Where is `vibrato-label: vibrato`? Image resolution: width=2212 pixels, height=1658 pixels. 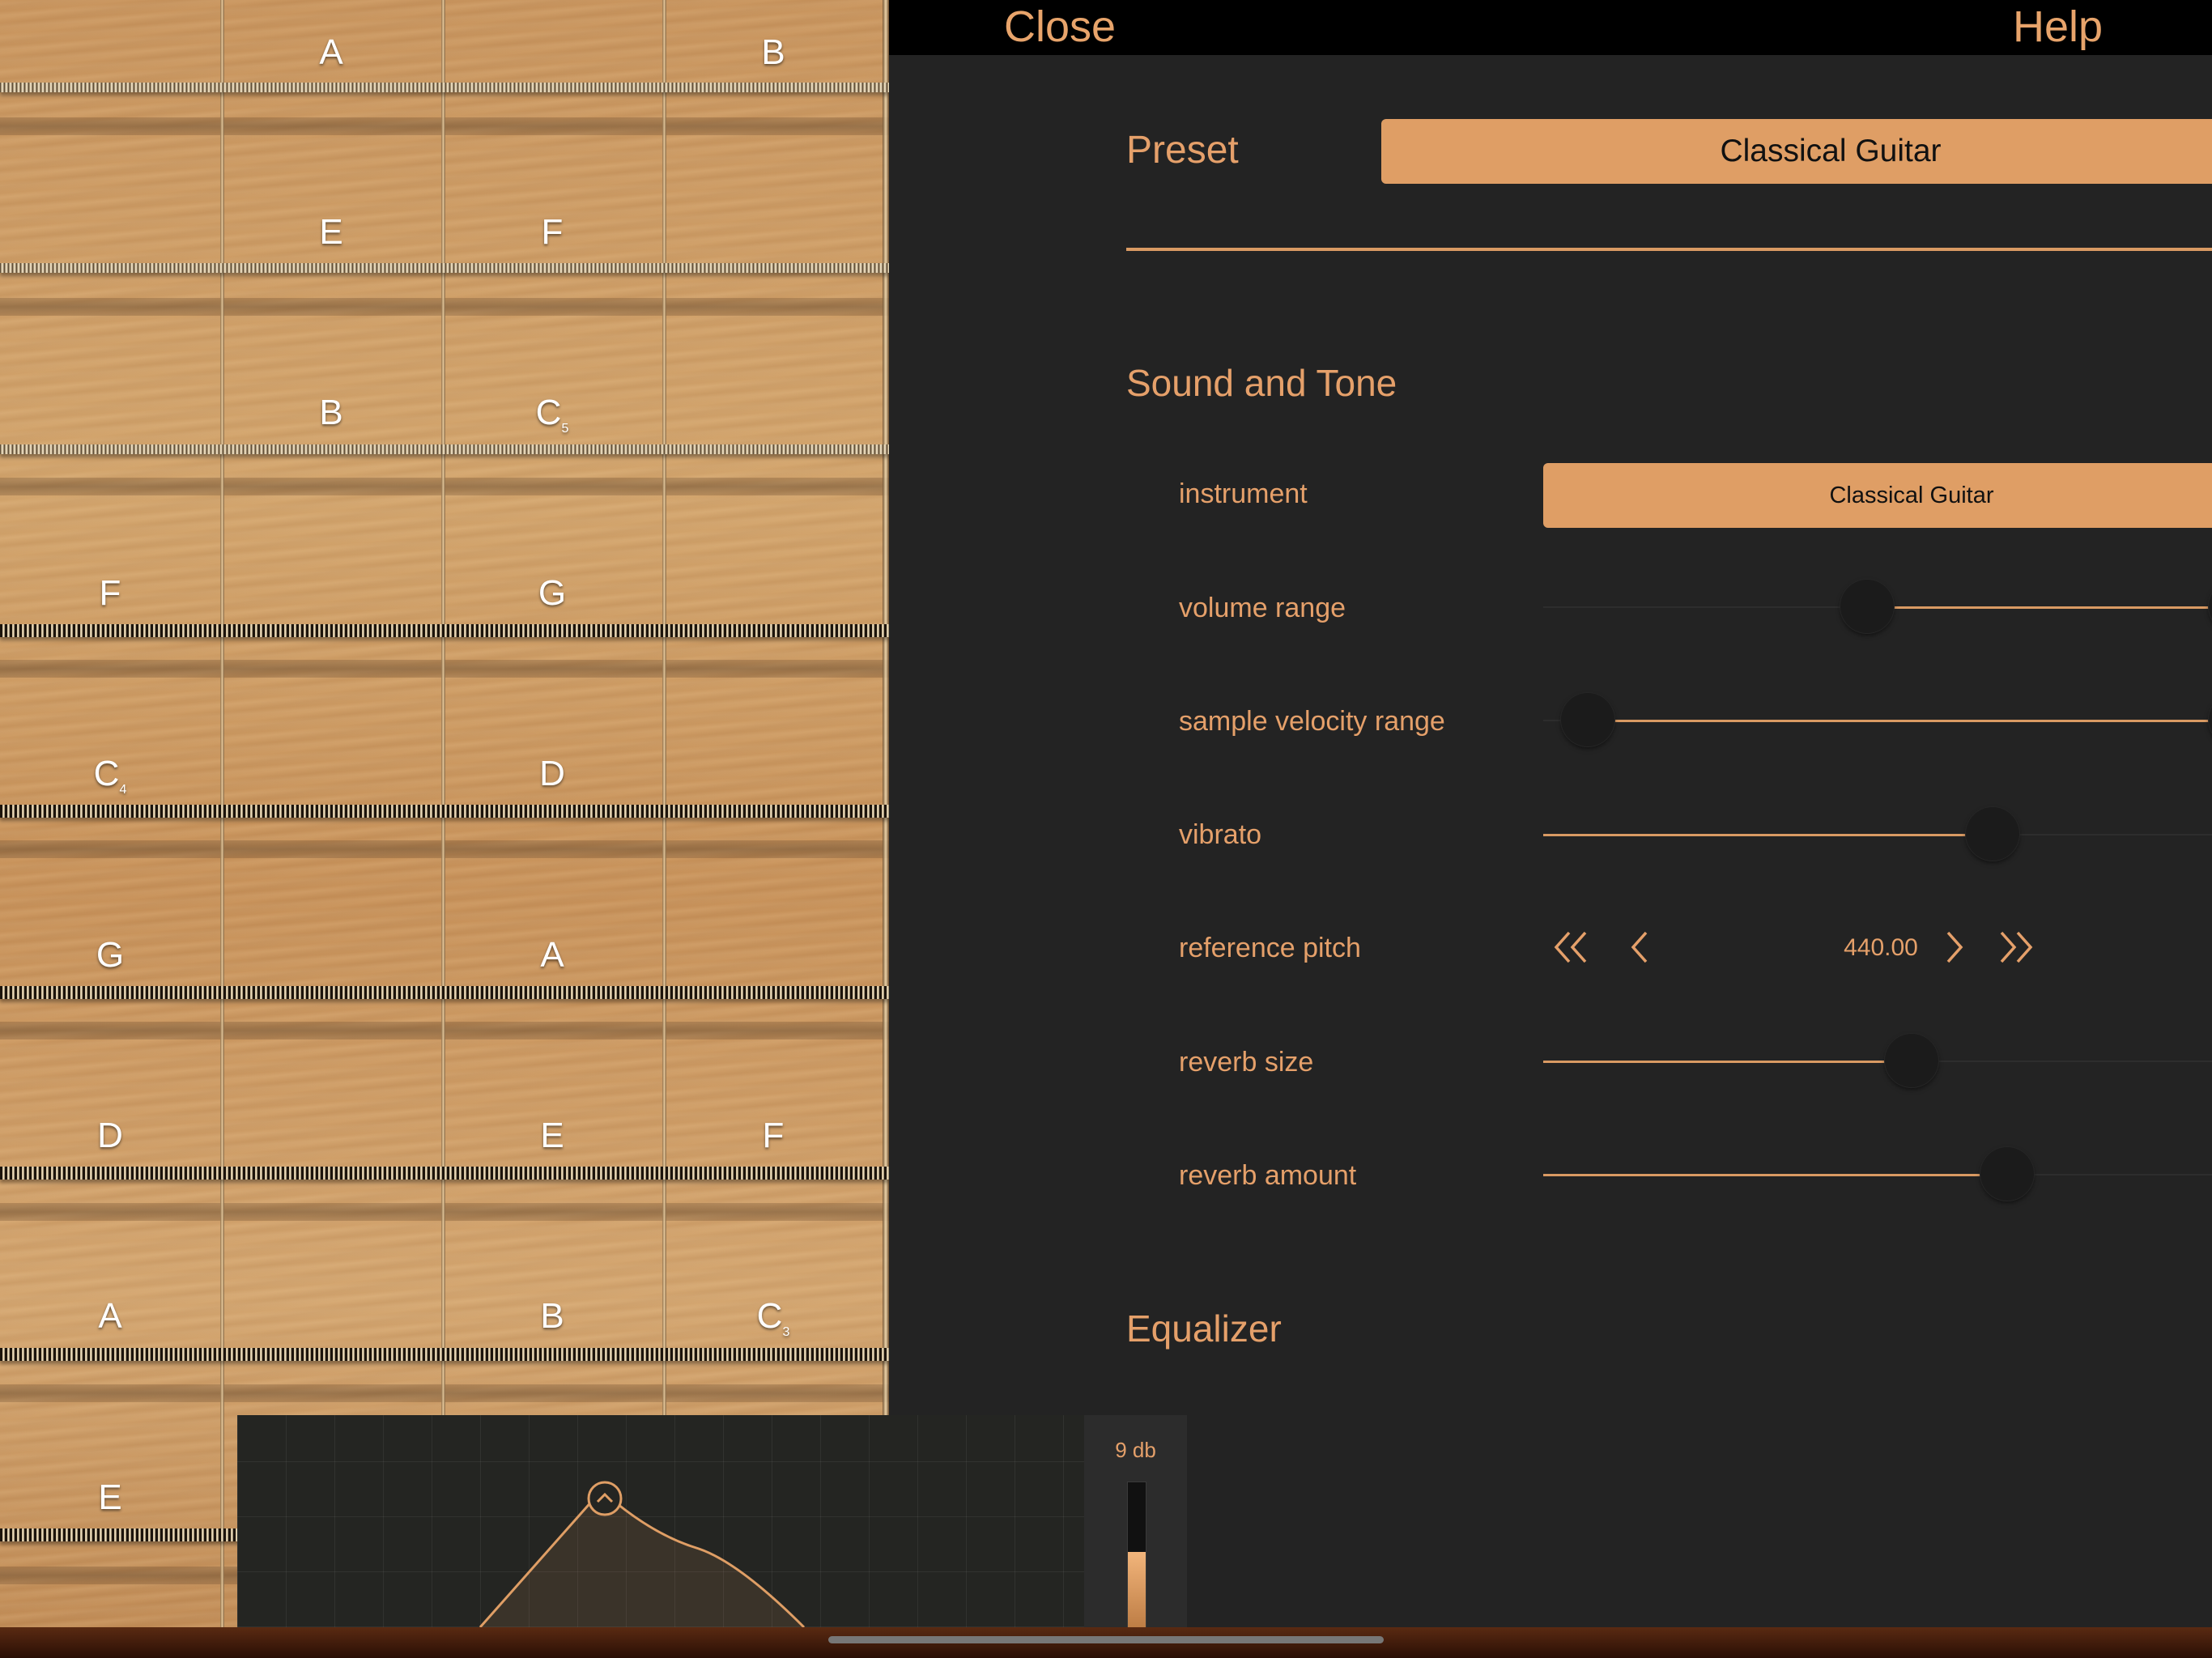
vibrato-label: vibrato is located at coordinates (1221, 834).